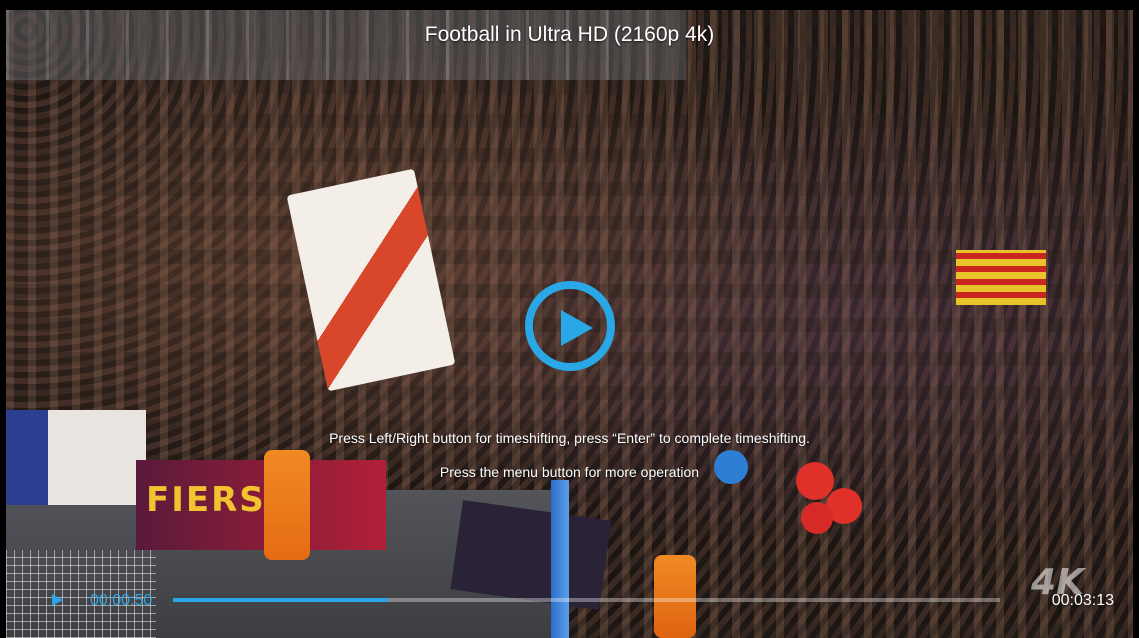  What do you see at coordinates (1001, 277) in the screenshot?
I see `catalan-flag` at bounding box center [1001, 277].